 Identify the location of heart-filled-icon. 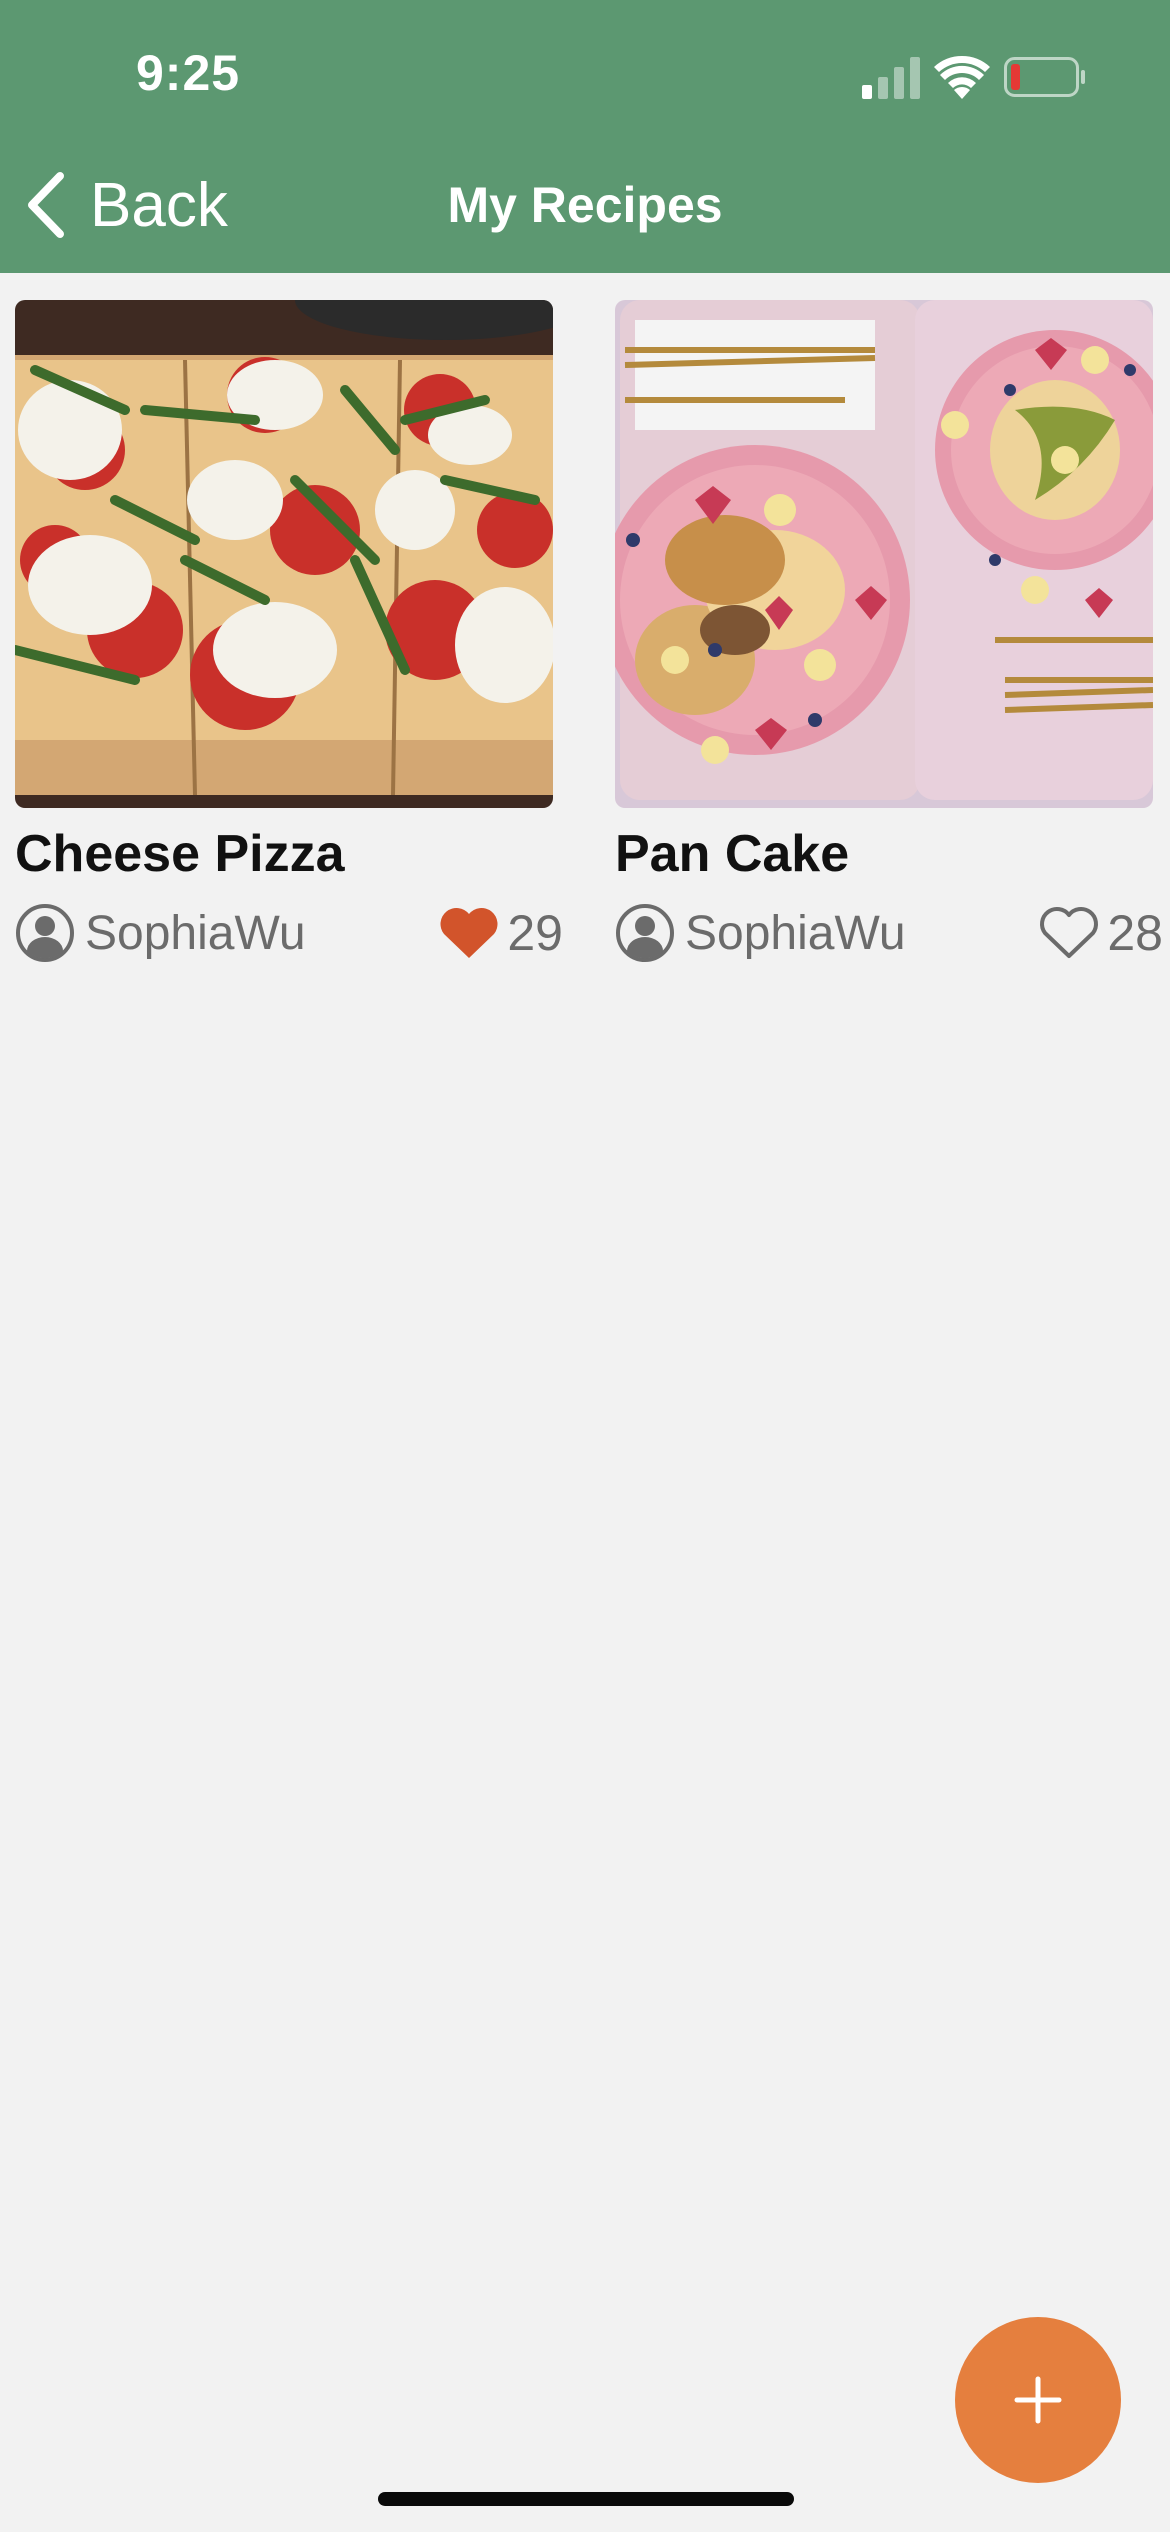
(469, 932).